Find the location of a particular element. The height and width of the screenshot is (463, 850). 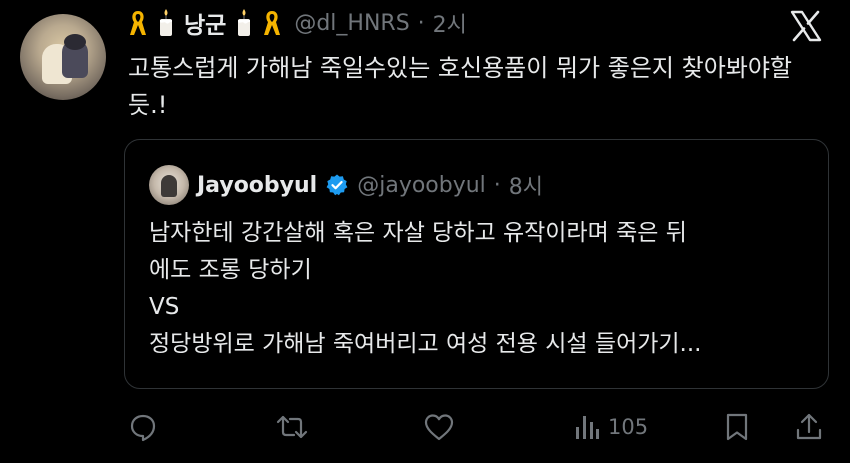

quote-header: Jayoobyul @jayoobyul · 8시 is located at coordinates (346, 185).